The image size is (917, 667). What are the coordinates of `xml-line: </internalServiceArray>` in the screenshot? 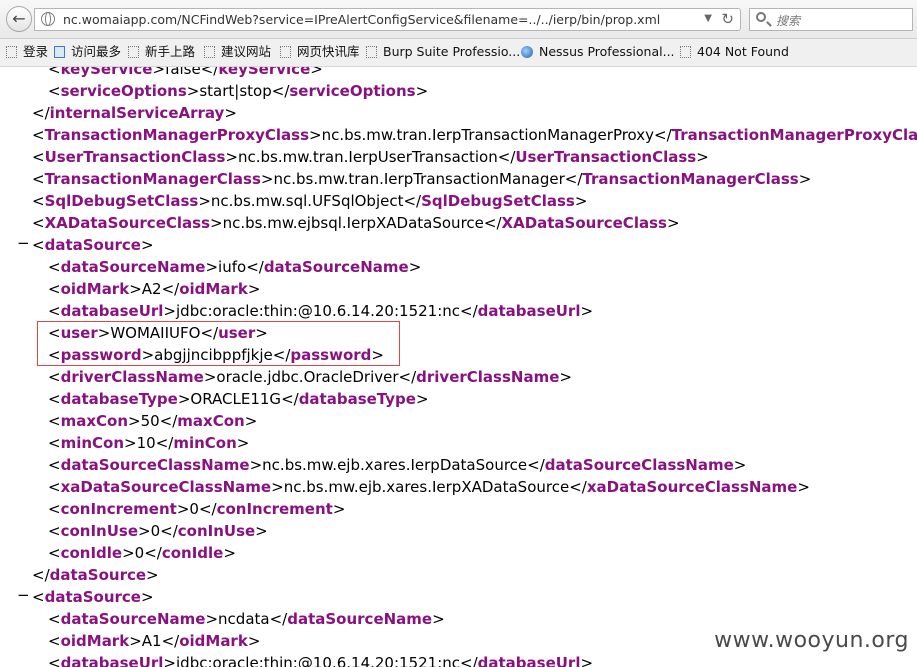 It's located at (134, 113).